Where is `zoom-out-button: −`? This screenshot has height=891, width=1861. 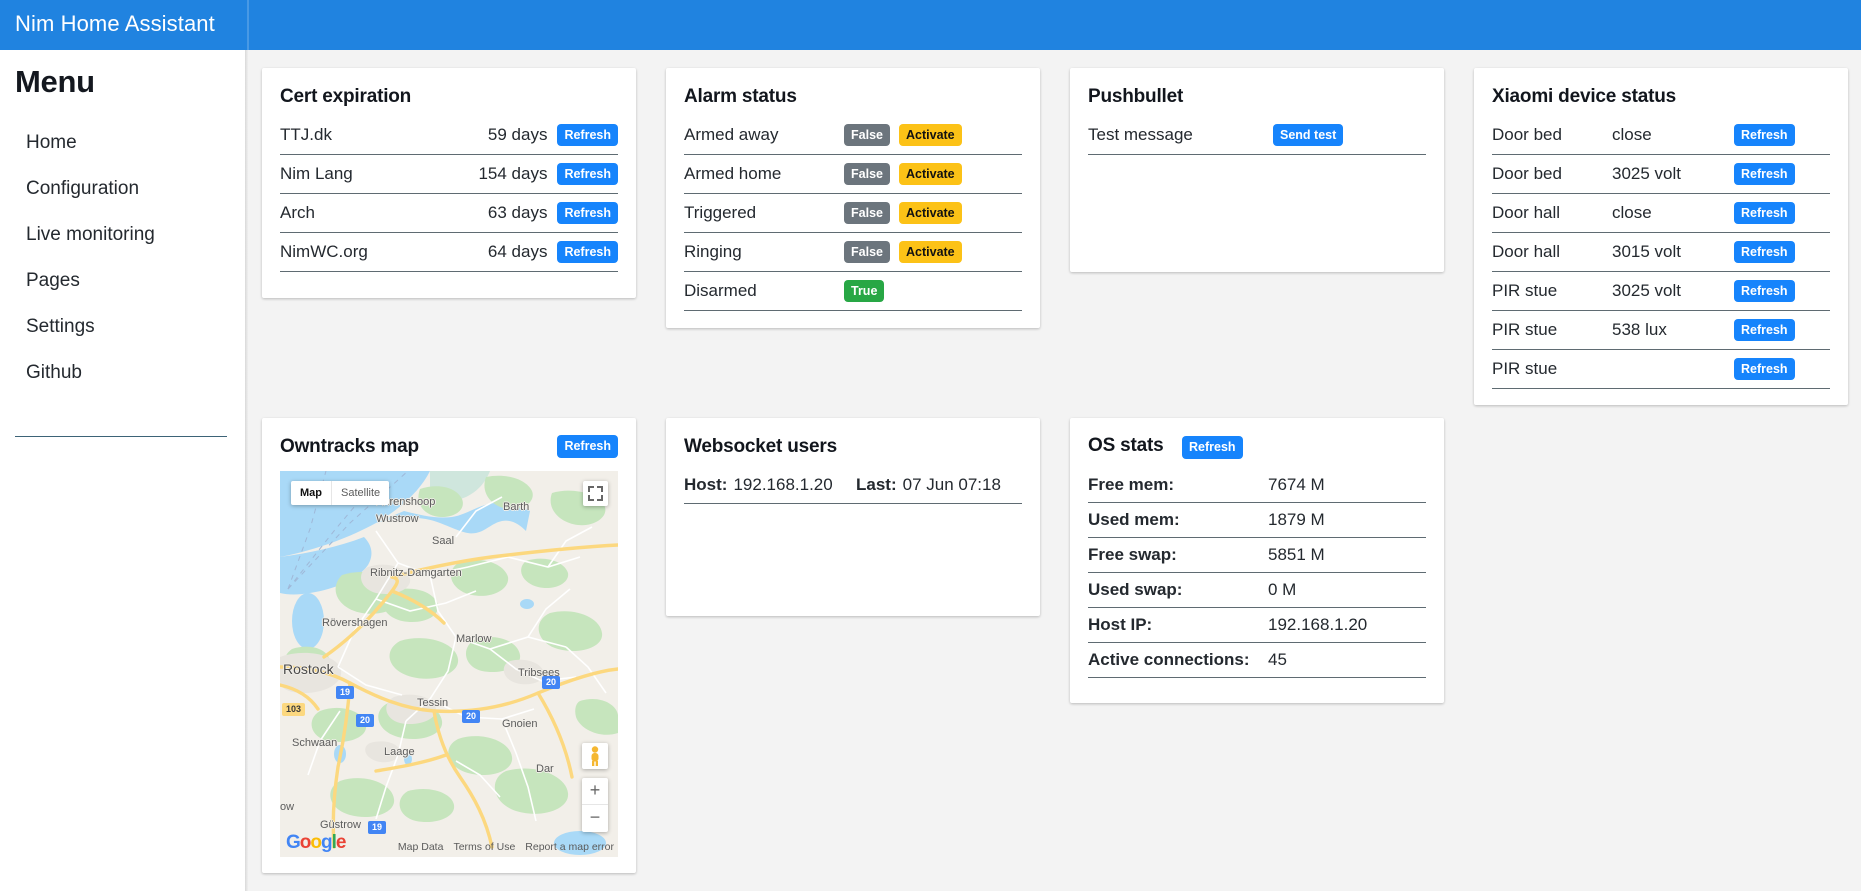
zoom-out-button: − is located at coordinates (595, 818).